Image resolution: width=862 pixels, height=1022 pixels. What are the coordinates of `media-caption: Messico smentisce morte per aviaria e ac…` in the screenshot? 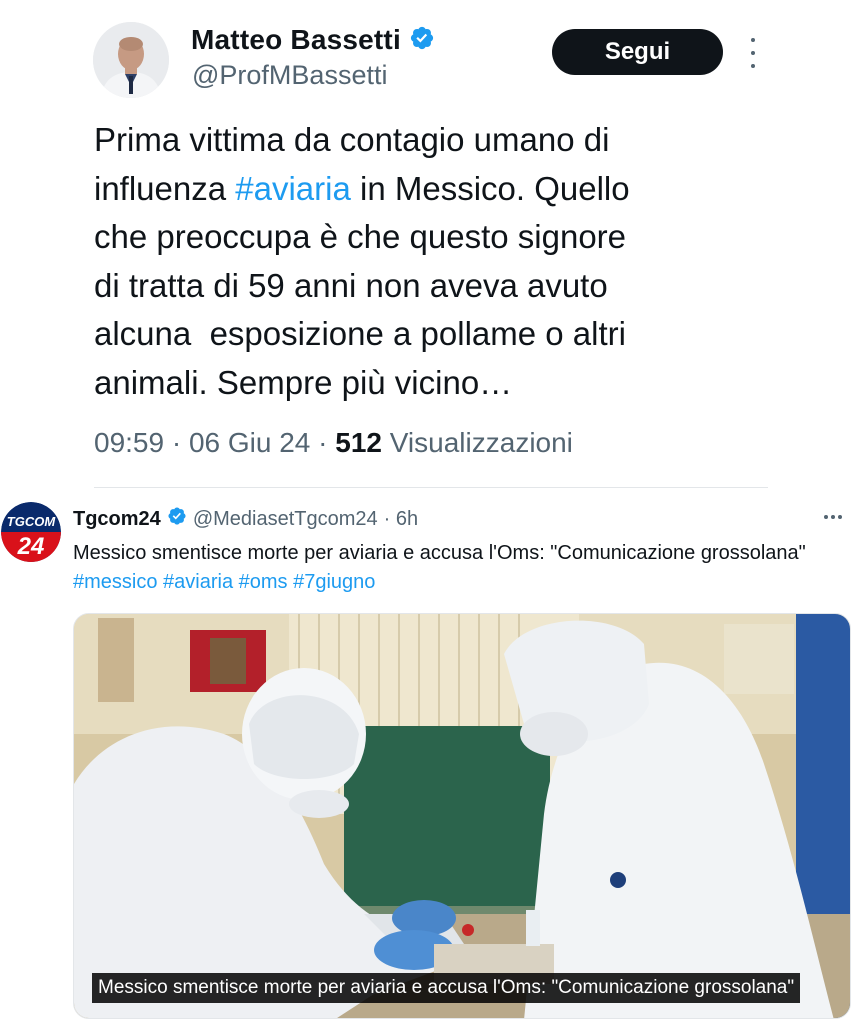 It's located at (446, 988).